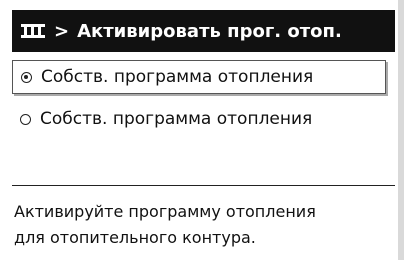 This screenshot has width=404, height=260. Describe the element at coordinates (209, 31) in the screenshot. I see `page-title: Активировать прог. отоп.` at that location.